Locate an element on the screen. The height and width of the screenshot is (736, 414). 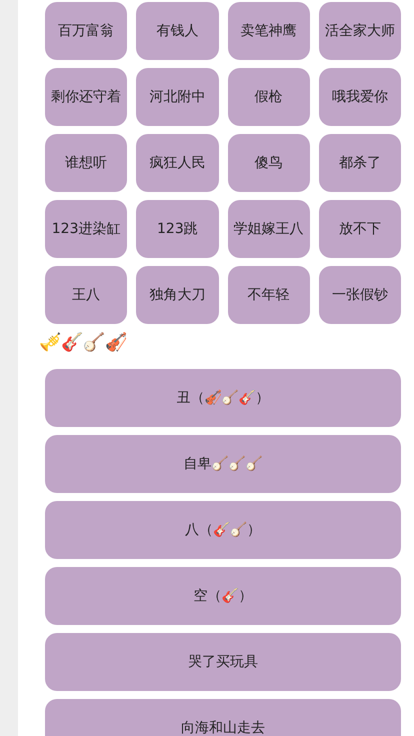
grid-button: 剩你还守着 is located at coordinates (86, 97).